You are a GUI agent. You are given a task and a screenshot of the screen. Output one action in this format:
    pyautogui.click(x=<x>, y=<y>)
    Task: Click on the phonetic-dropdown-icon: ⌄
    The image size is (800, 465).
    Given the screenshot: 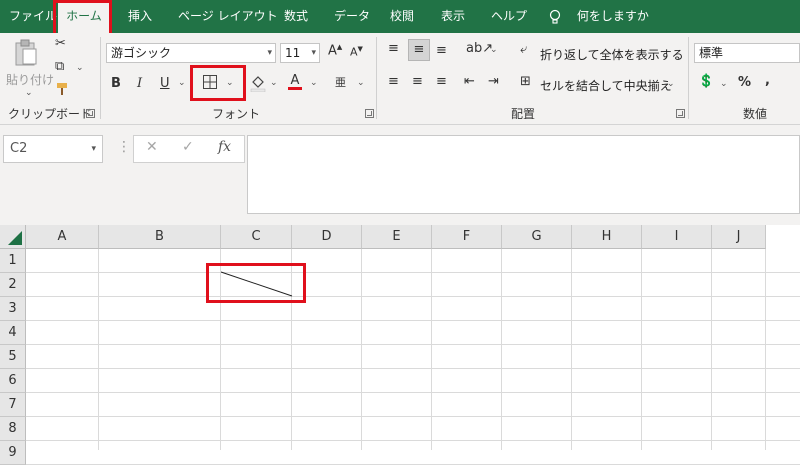 What is the action you would take?
    pyautogui.click(x=361, y=83)
    